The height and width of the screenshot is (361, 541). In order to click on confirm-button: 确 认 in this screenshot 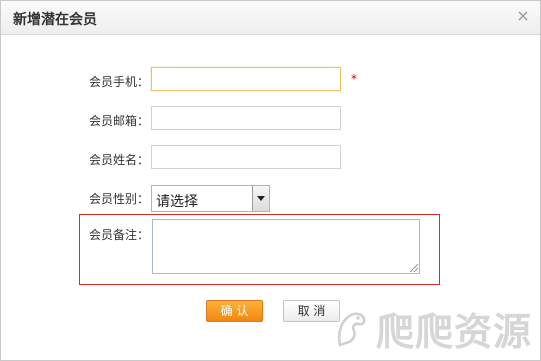, I will do `click(234, 311)`.